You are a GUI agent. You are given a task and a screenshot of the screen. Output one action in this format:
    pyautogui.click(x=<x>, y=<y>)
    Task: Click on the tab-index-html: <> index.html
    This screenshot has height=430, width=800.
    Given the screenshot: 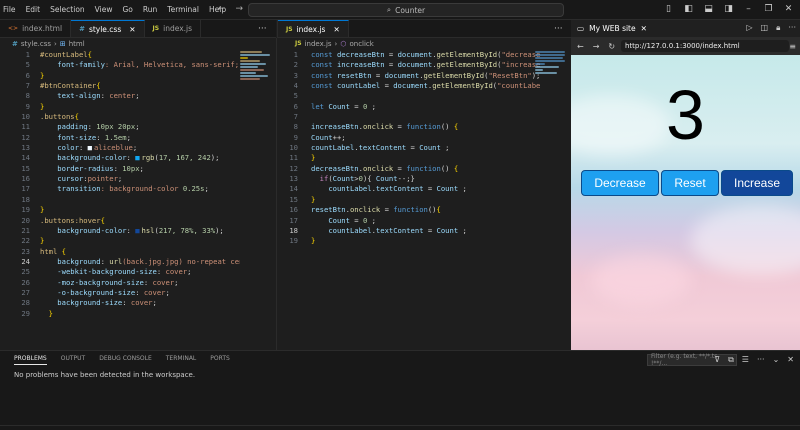 What is the action you would take?
    pyautogui.click(x=36, y=28)
    